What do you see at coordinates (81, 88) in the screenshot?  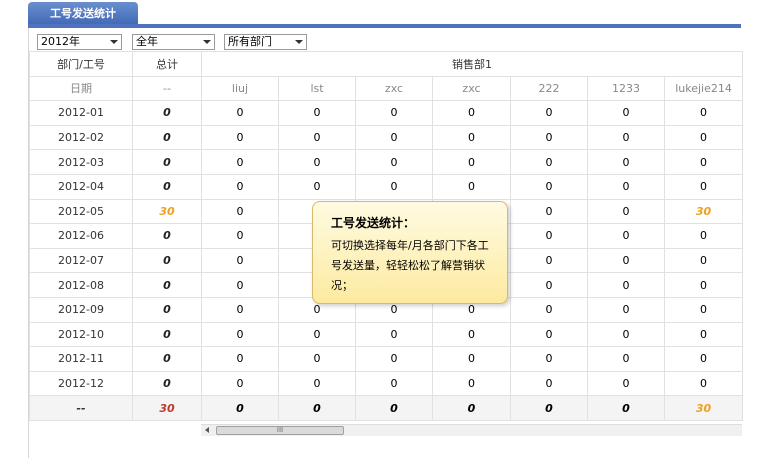 I see `date-column-header: 日期` at bounding box center [81, 88].